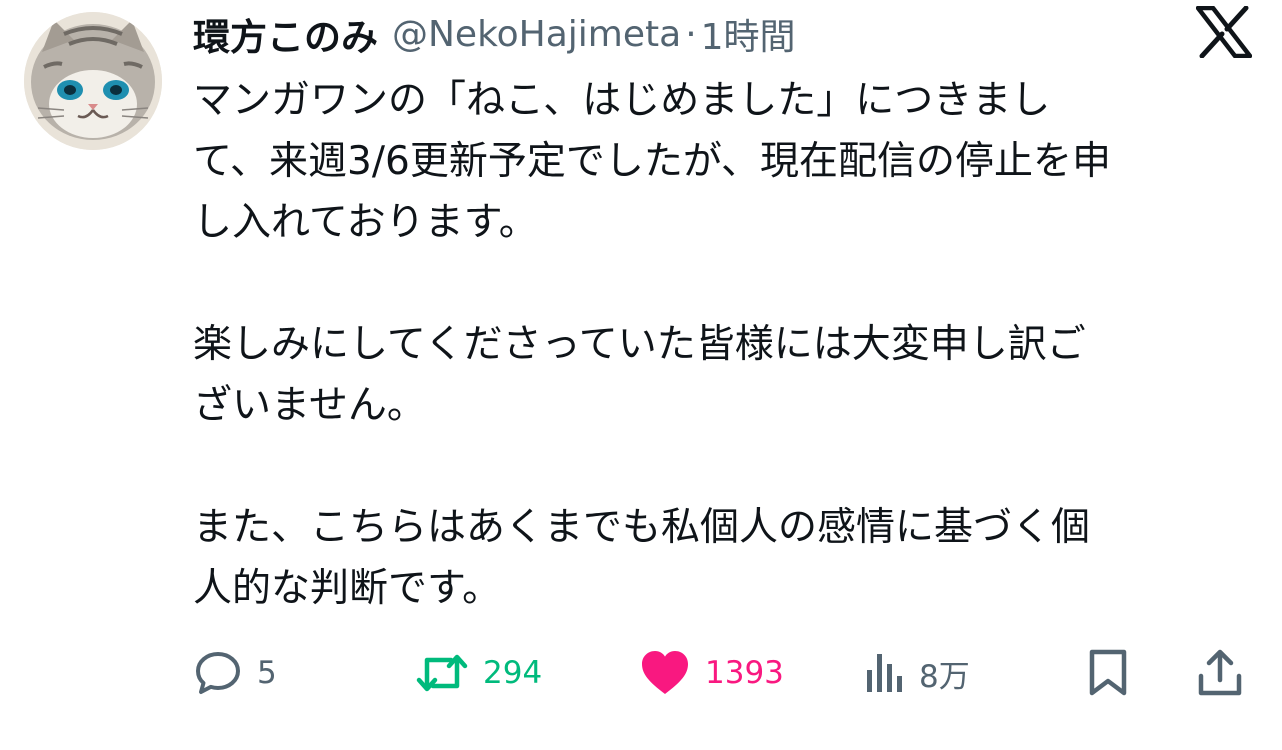  I want to click on view-count: 8万, so click(944, 676).